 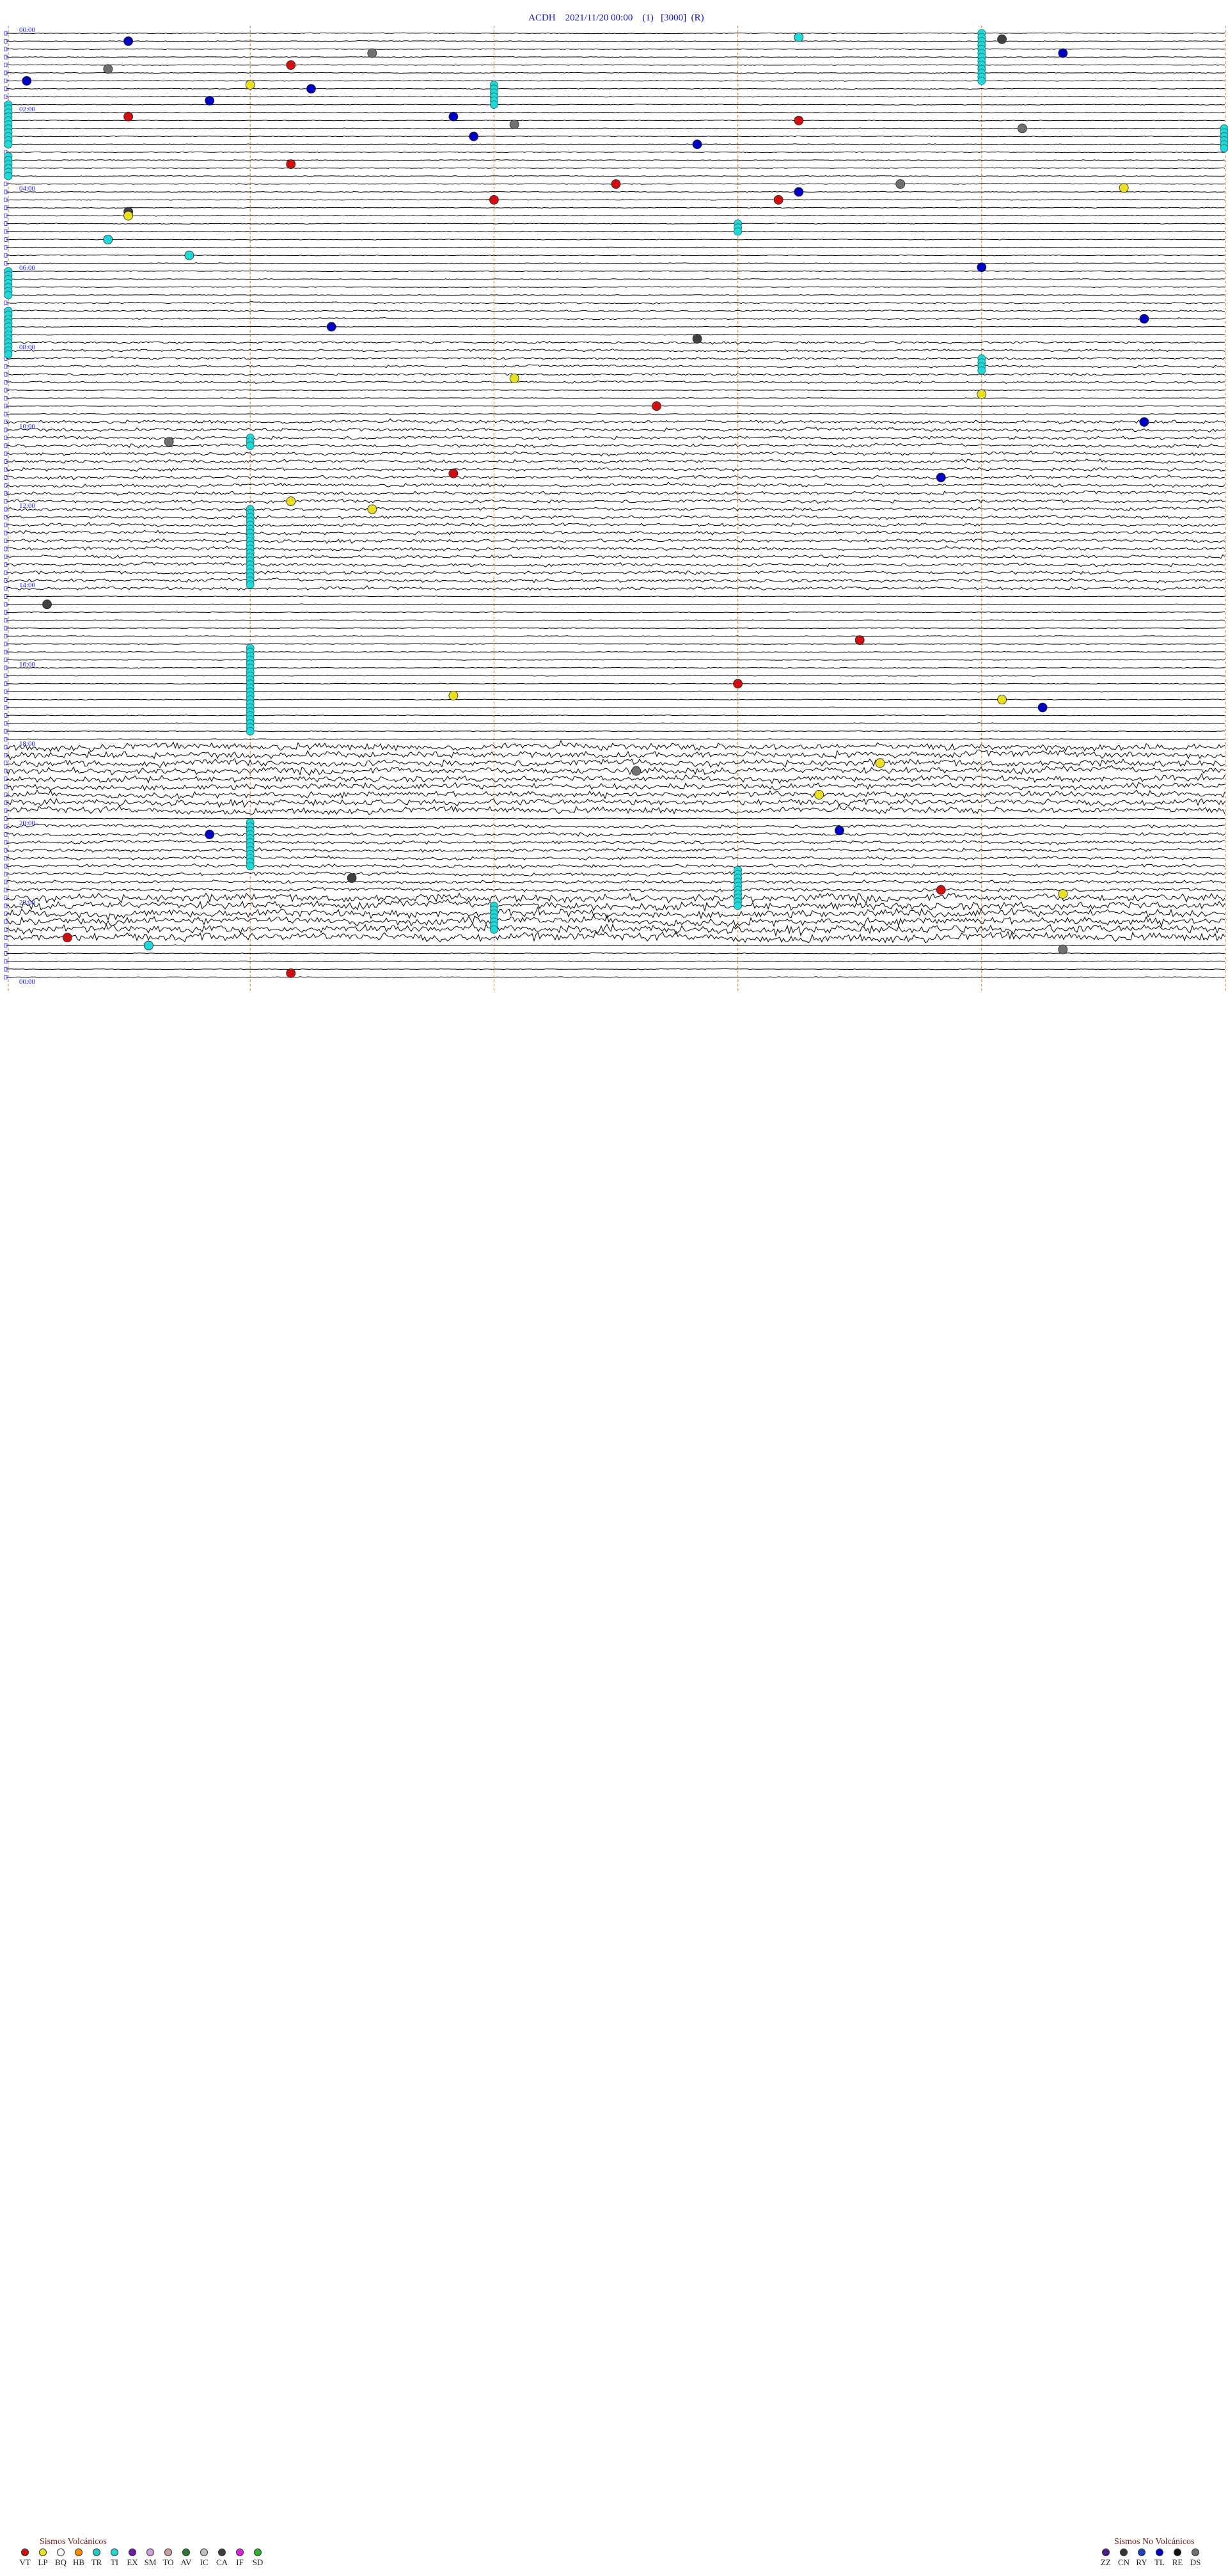 I want to click on volcanic-legend: VT LP BQ HB TR TI EX SM TO AV IC CA IF SD, so click(x=141, y=2558).